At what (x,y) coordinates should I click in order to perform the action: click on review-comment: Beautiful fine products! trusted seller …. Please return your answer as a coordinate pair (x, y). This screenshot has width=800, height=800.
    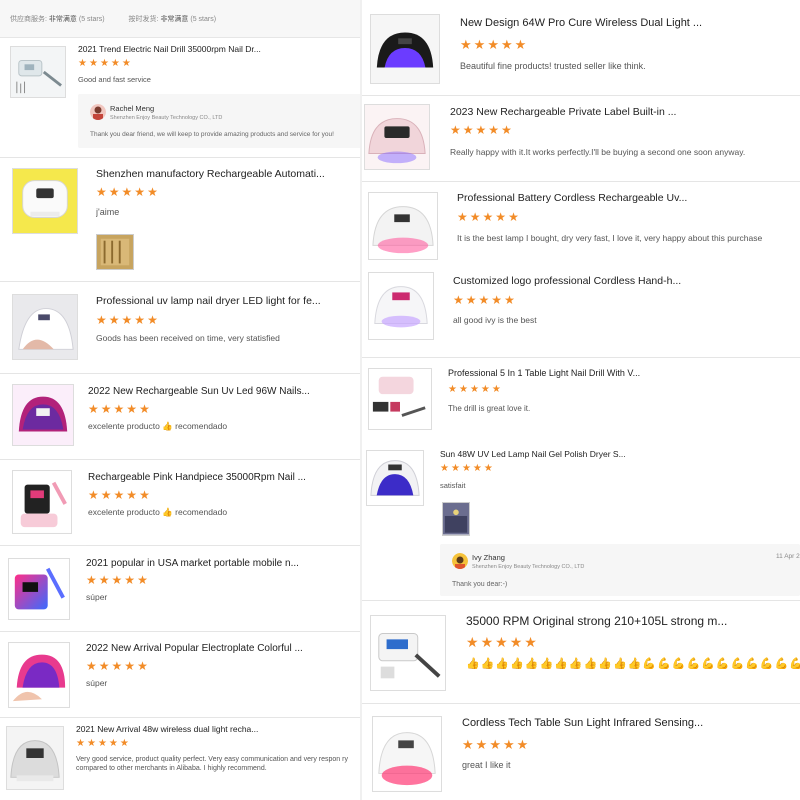
    Looking at the image, I should click on (553, 66).